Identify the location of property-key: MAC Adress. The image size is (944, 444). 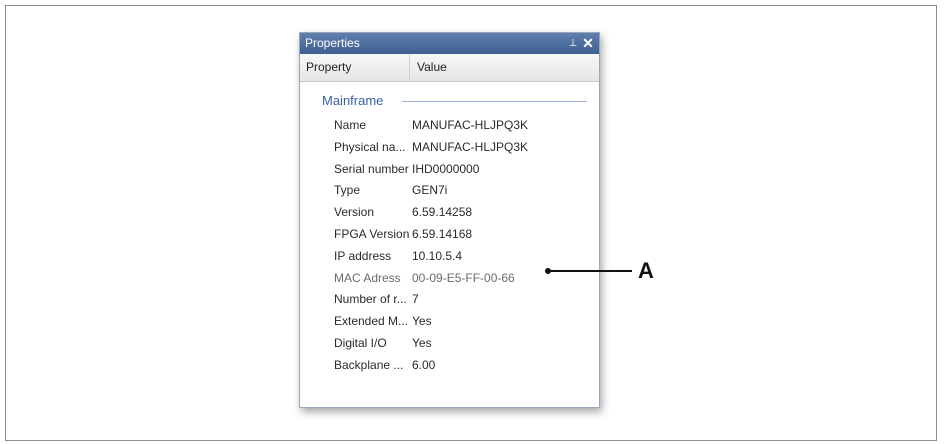
(367, 277).